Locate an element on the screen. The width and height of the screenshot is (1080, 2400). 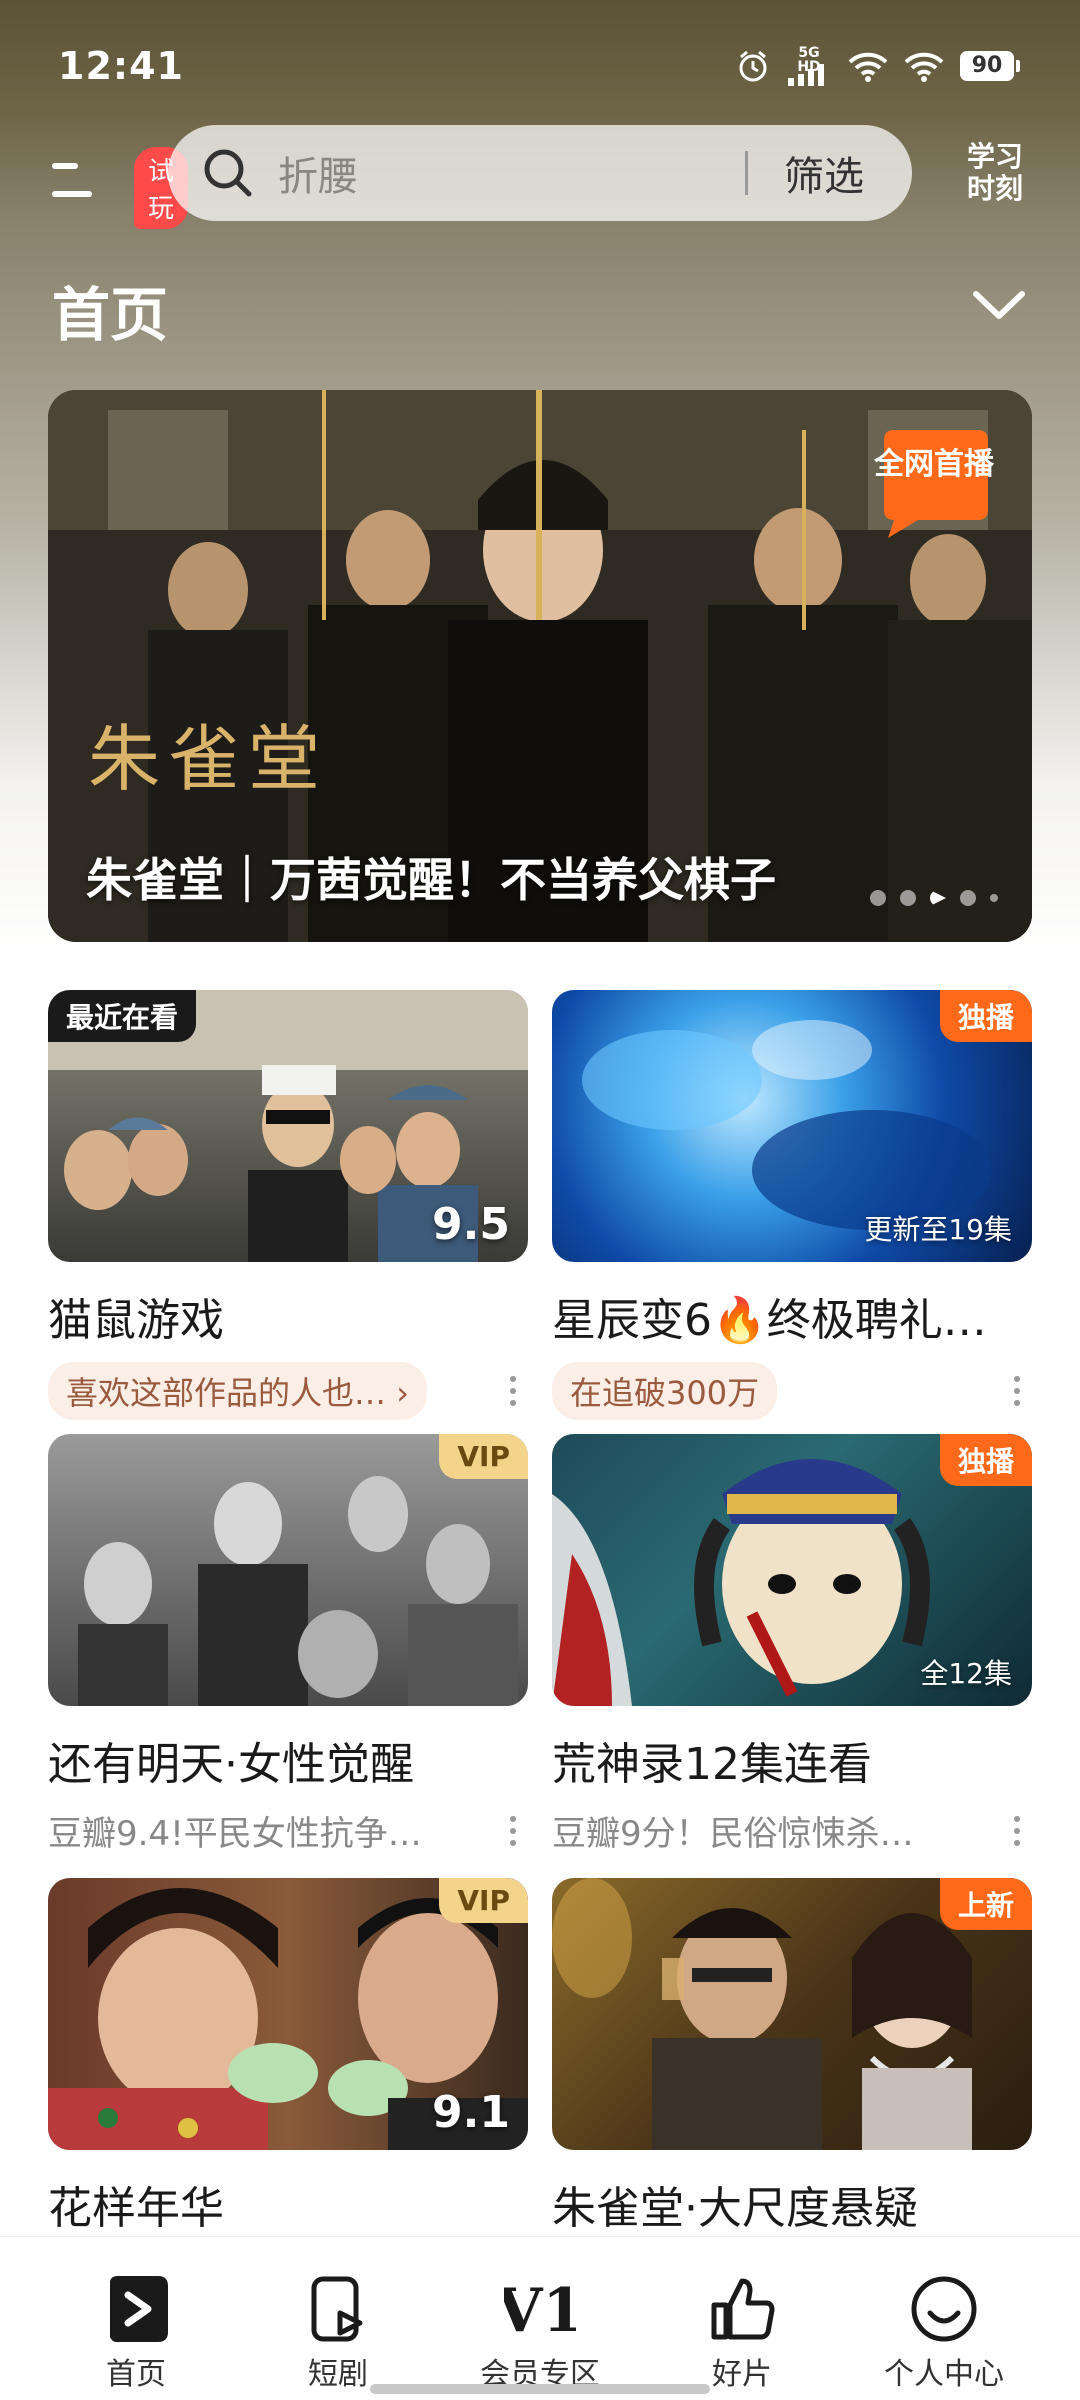
card-title: 花样年华 is located at coordinates (283, 2204).